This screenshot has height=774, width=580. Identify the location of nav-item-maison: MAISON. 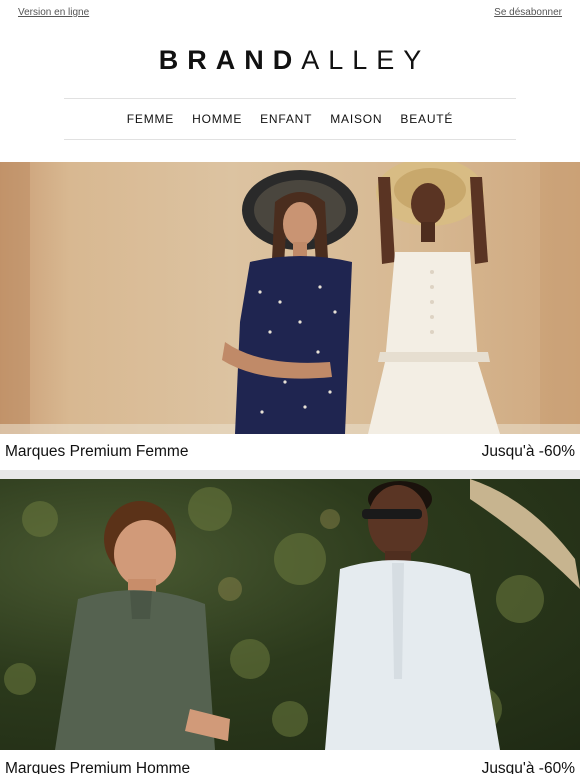
(356, 119).